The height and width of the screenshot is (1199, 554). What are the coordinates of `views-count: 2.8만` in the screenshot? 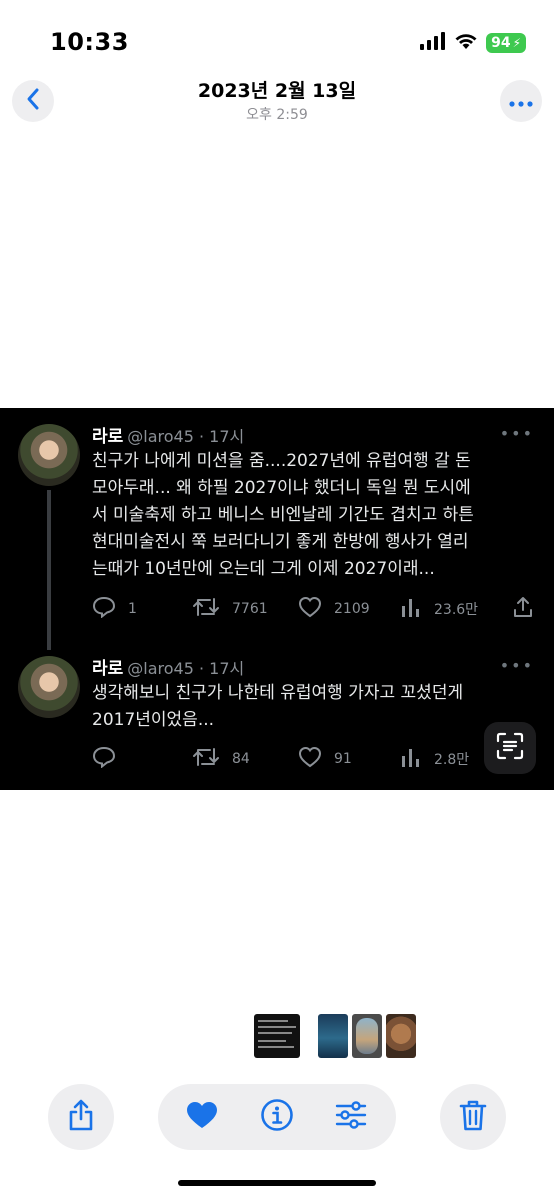 It's located at (452, 760).